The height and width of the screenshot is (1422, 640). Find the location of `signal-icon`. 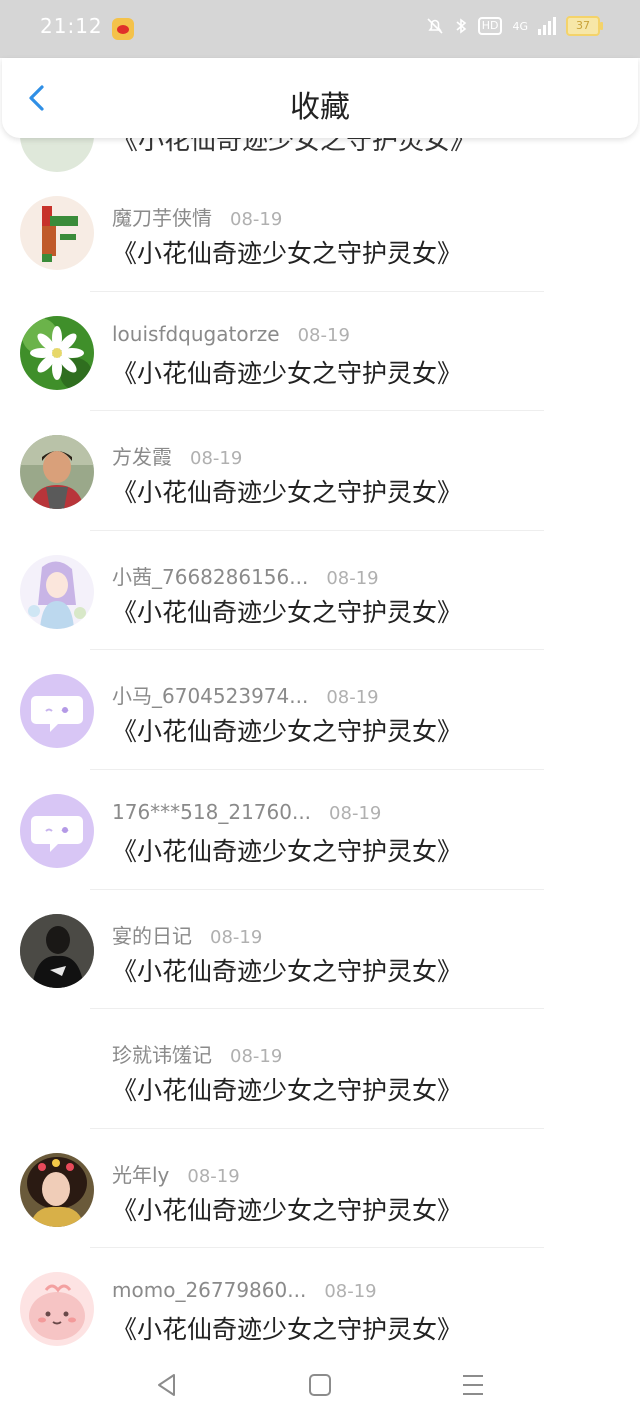

signal-icon is located at coordinates (547, 26).